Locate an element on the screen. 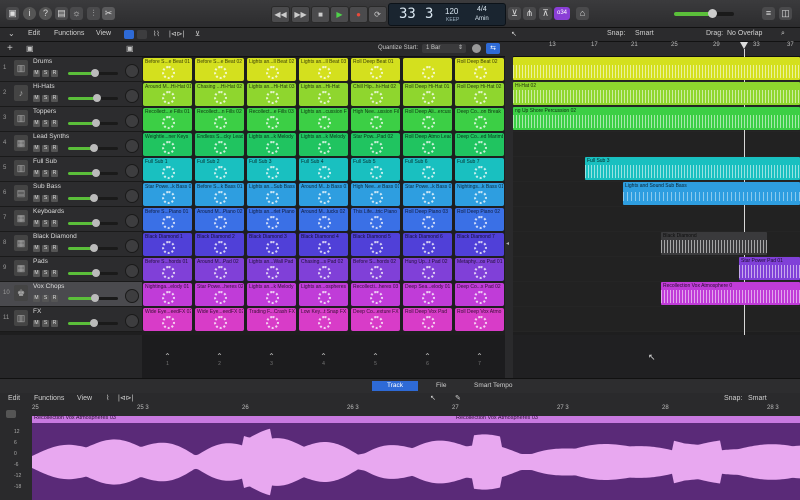 The width and height of the screenshot is (800, 500). live-loop-cell: High Nee...ussion Fill is located at coordinates (375, 119).